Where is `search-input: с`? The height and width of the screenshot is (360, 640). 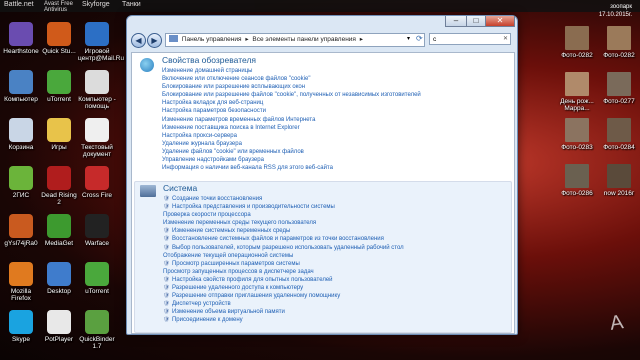
search-input: с is located at coordinates (470, 39).